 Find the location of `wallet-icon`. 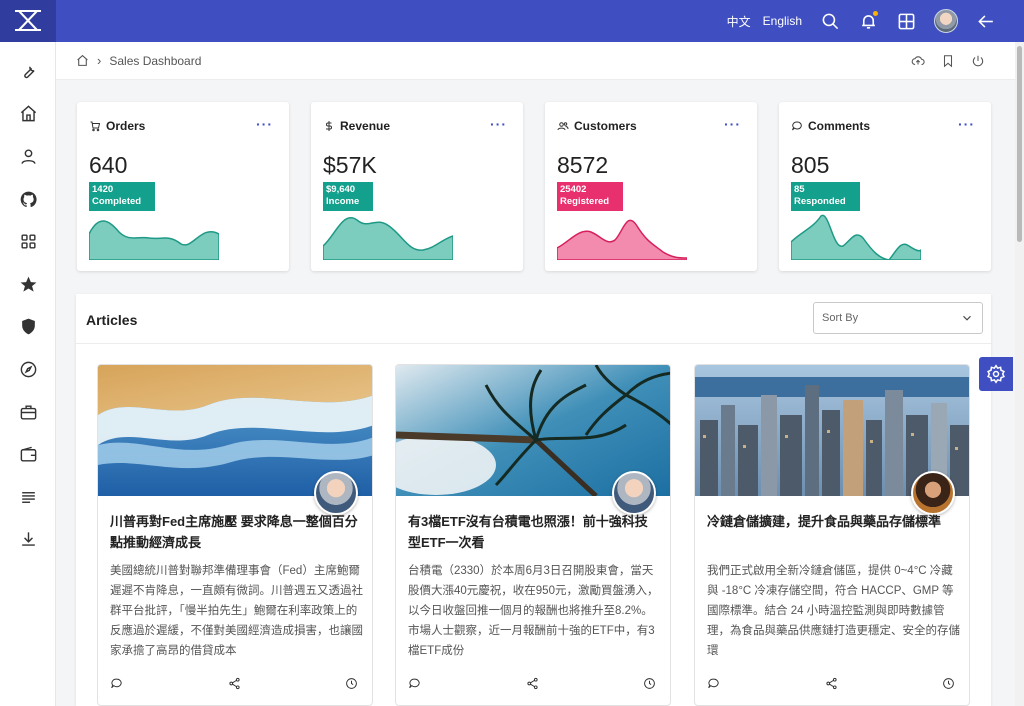

wallet-icon is located at coordinates (28, 454).